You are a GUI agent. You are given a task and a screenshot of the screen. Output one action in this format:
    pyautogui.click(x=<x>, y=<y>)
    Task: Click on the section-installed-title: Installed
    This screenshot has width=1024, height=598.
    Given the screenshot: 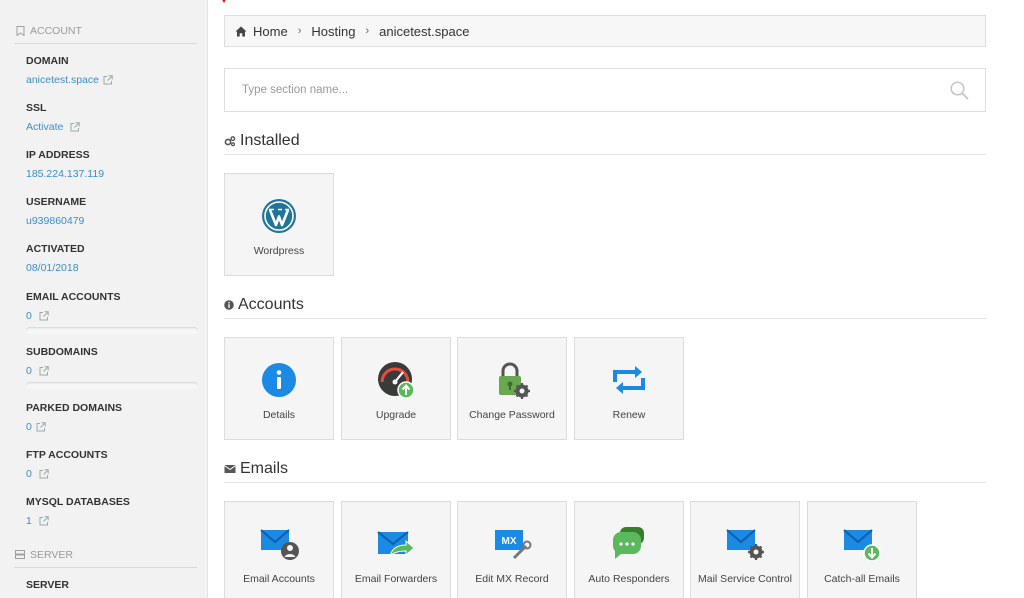 What is the action you would take?
    pyautogui.click(x=605, y=143)
    